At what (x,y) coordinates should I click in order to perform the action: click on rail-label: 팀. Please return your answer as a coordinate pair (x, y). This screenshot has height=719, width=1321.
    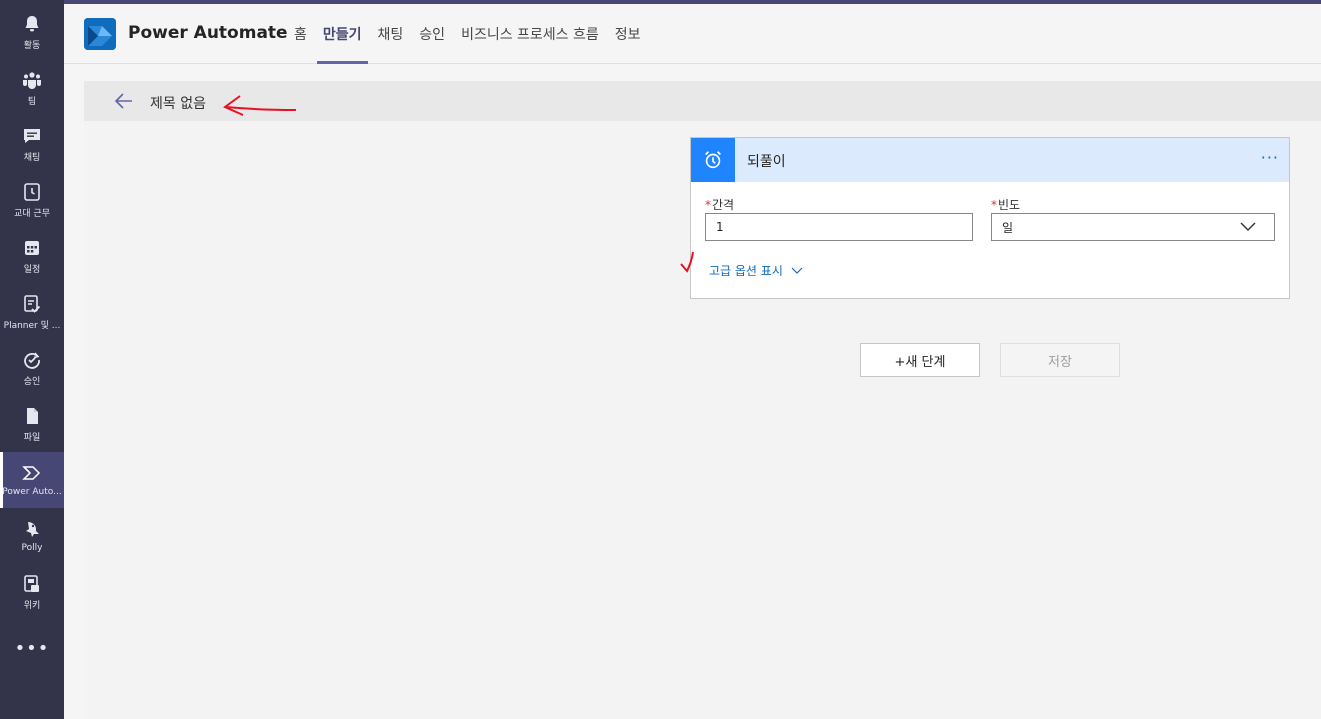
    Looking at the image, I should click on (32, 101).